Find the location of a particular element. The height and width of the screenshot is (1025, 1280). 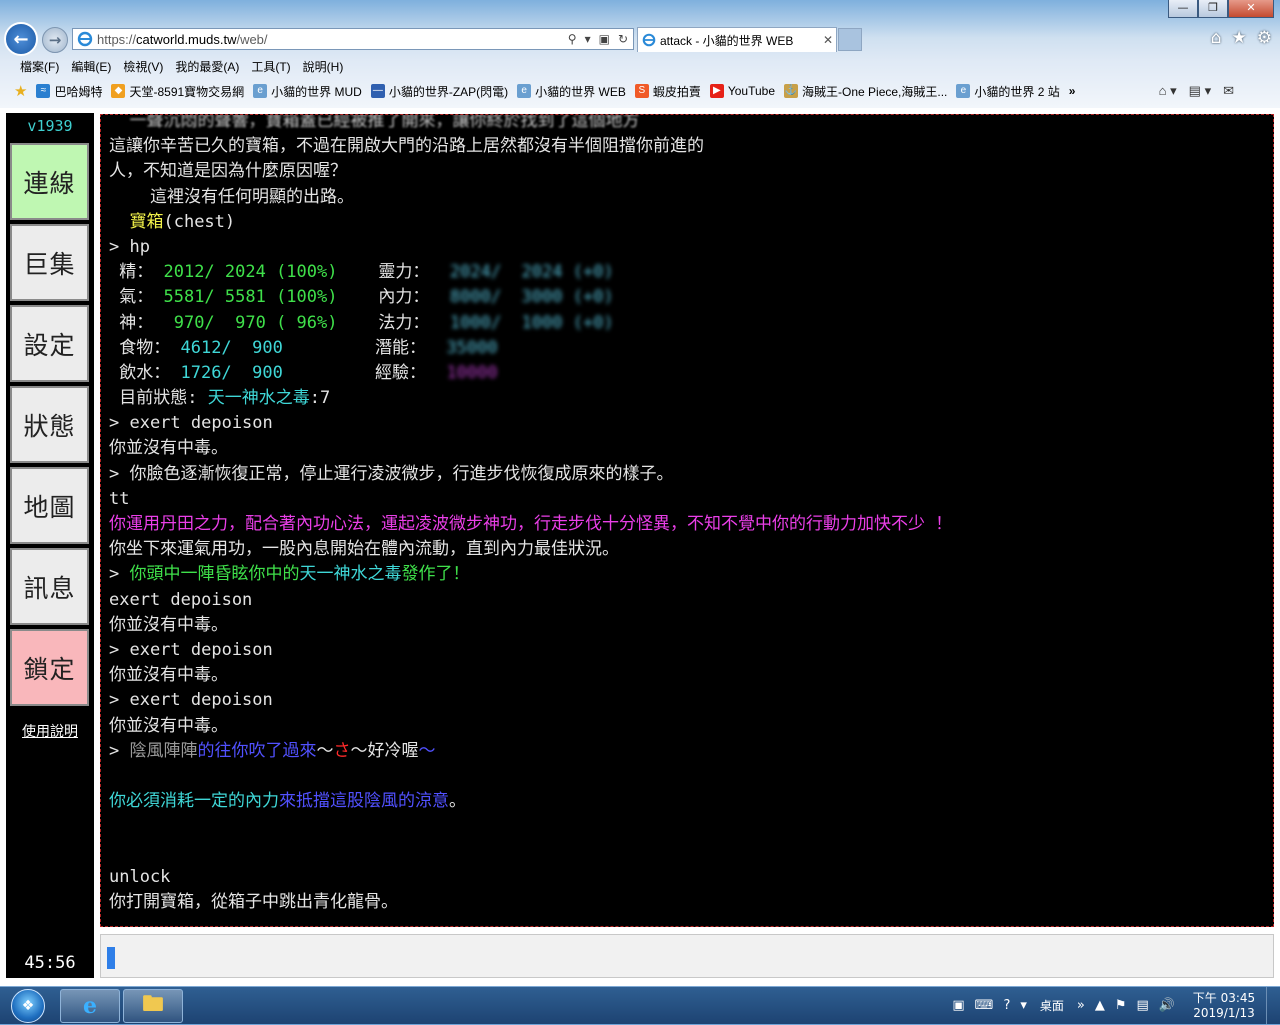

command-input is located at coordinates (685, 957).